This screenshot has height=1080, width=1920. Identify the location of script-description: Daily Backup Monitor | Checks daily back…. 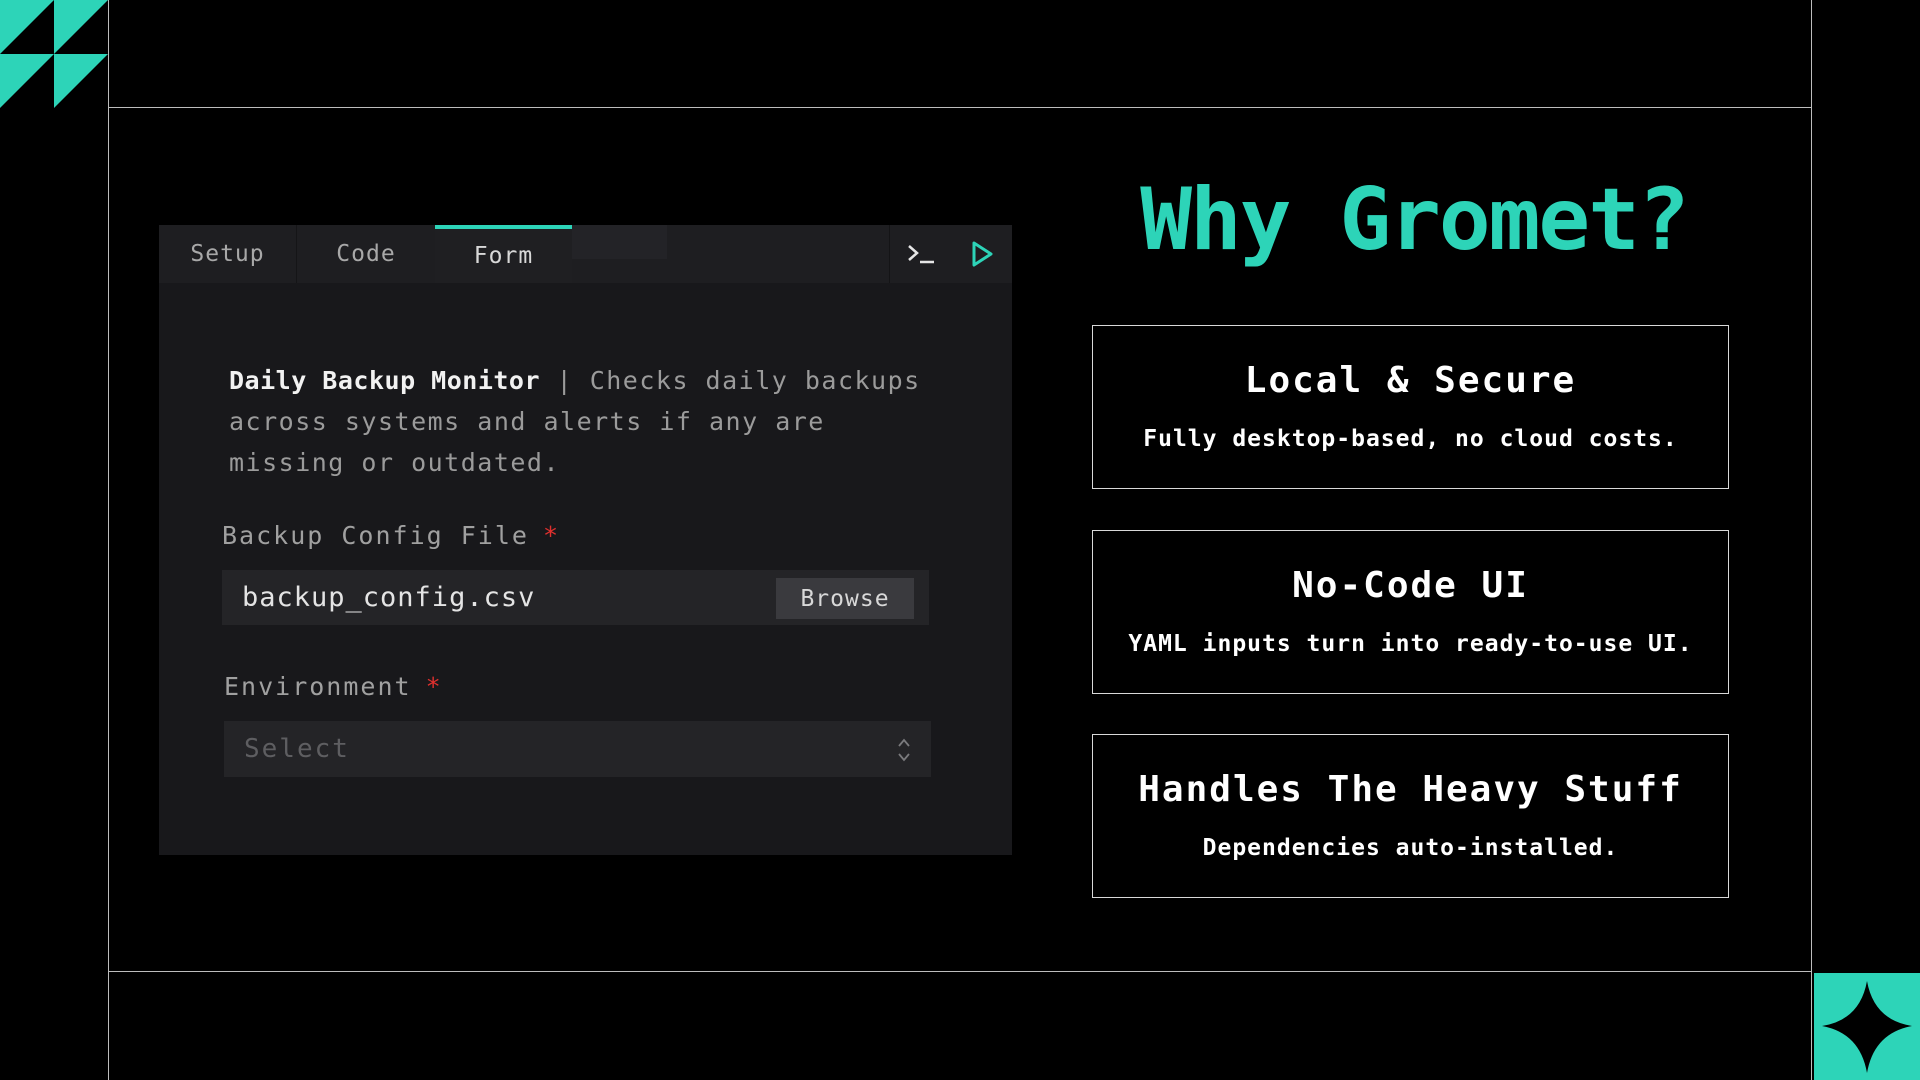
(579, 421).